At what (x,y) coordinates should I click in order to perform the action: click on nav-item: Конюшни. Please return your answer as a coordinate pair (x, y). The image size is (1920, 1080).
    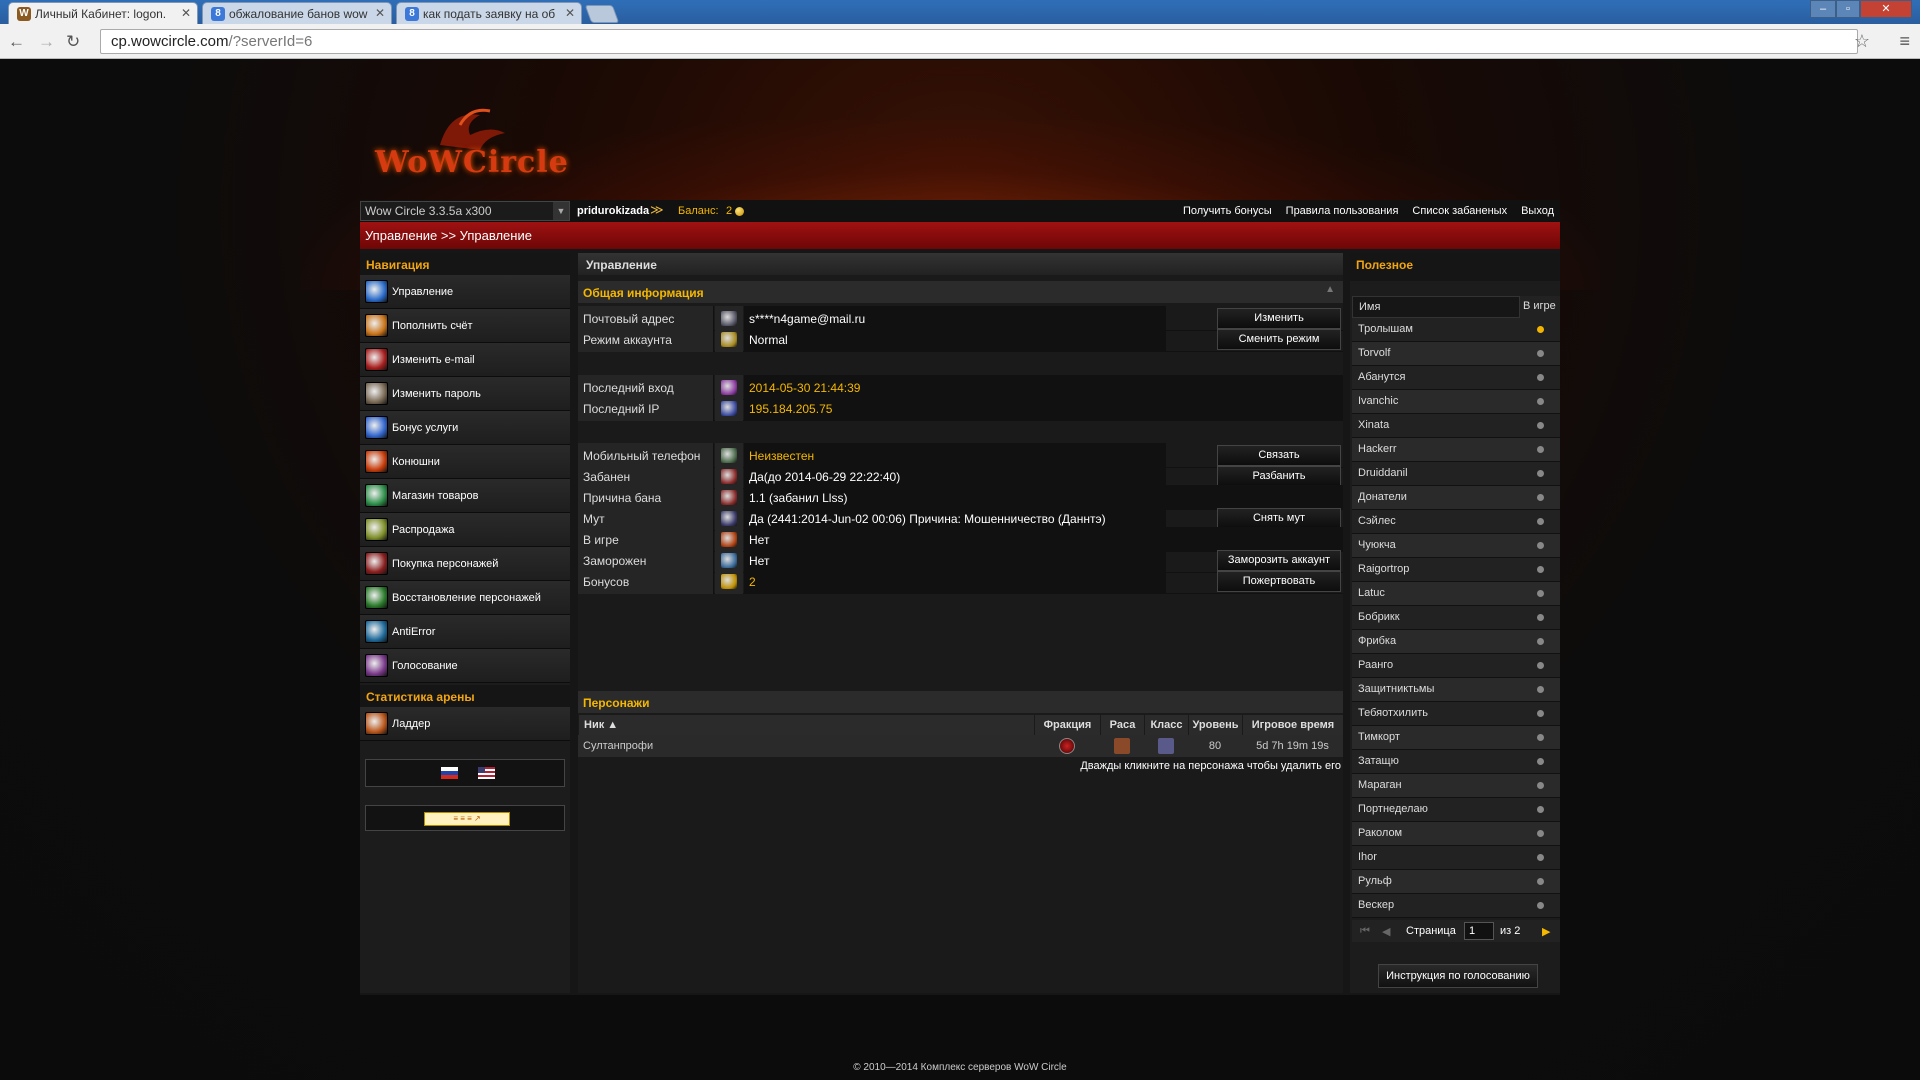
    Looking at the image, I should click on (465, 462).